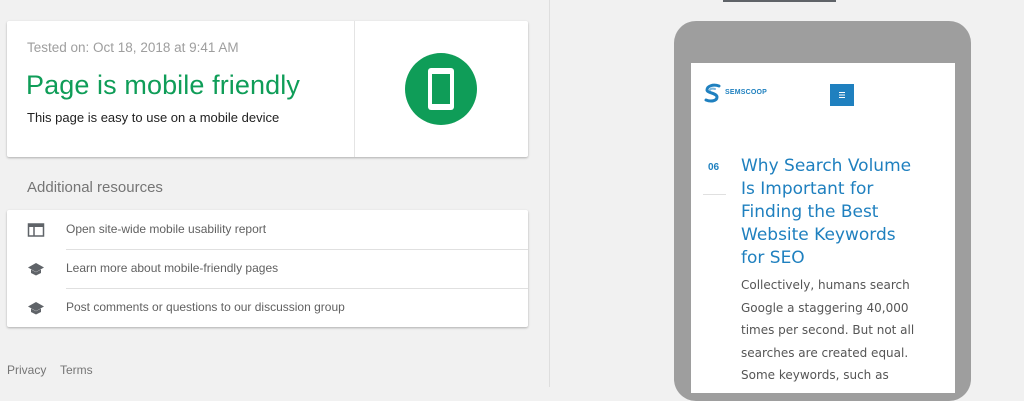  What do you see at coordinates (714, 167) in the screenshot?
I see `post-date-day: 06` at bounding box center [714, 167].